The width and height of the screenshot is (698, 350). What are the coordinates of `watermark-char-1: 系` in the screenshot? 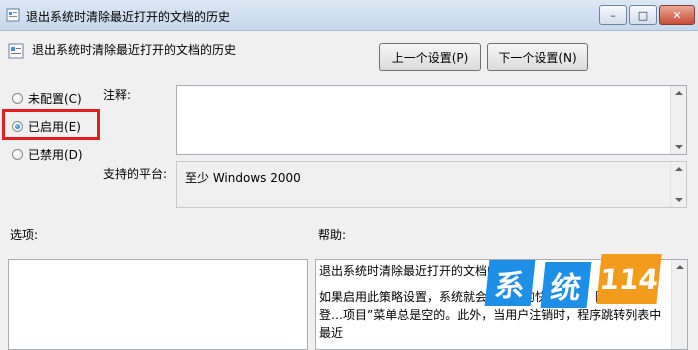 It's located at (509, 286).